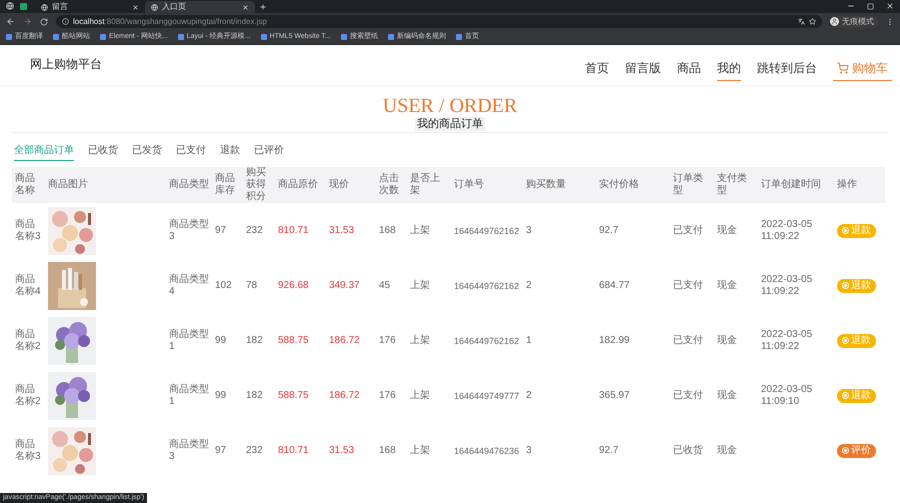 The image size is (900, 503). Describe the element at coordinates (60, 7) in the screenshot. I see `tab-title: 留言` at that location.